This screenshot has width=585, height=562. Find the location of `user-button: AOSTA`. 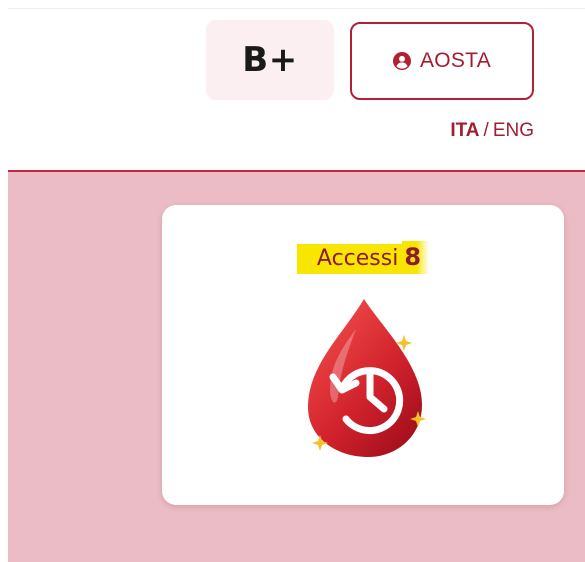

user-button: AOSTA is located at coordinates (442, 61).